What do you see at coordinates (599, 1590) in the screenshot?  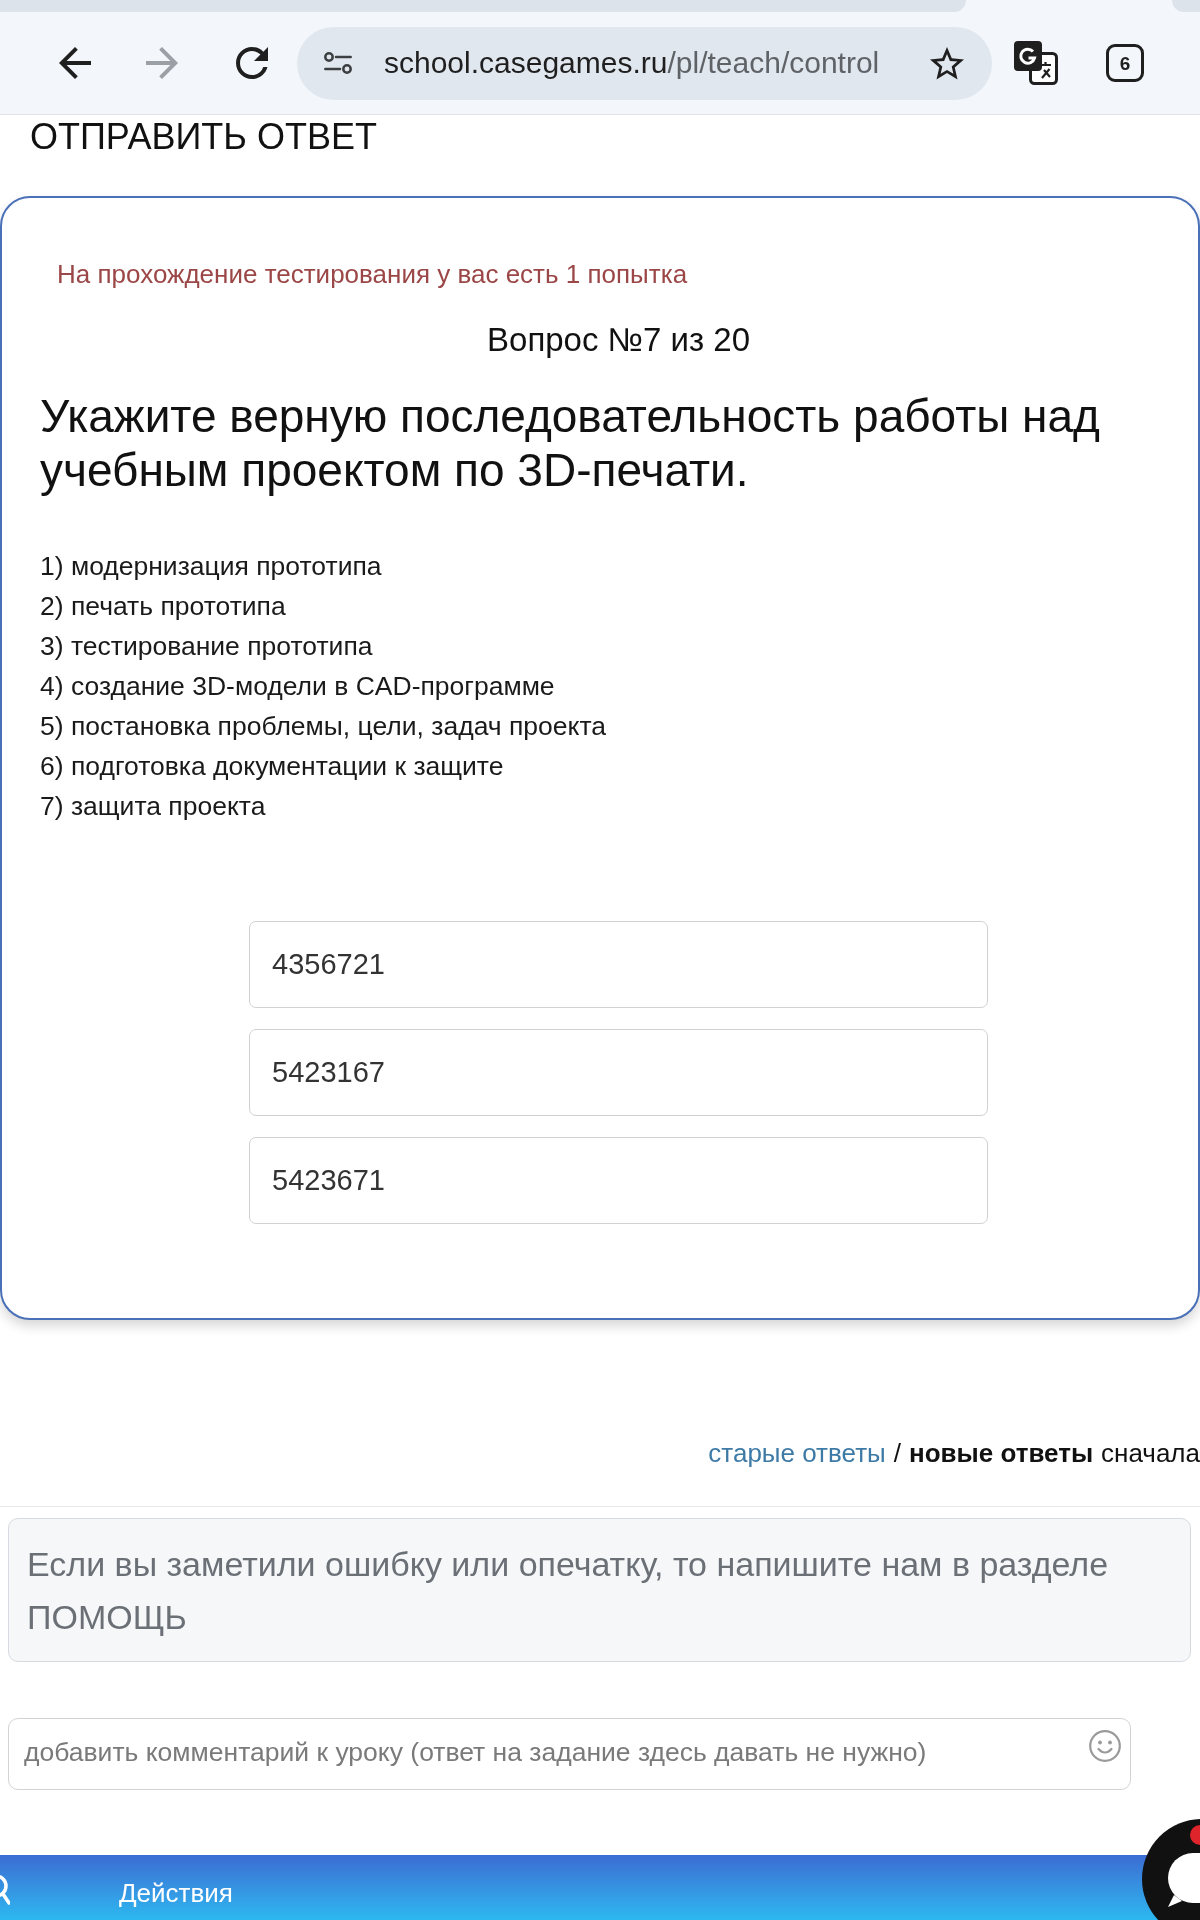 I see `notice-message: Если вы заметили ошибку или опечатку, то напишите нам в разделе ПОМОЩЬ` at bounding box center [599, 1590].